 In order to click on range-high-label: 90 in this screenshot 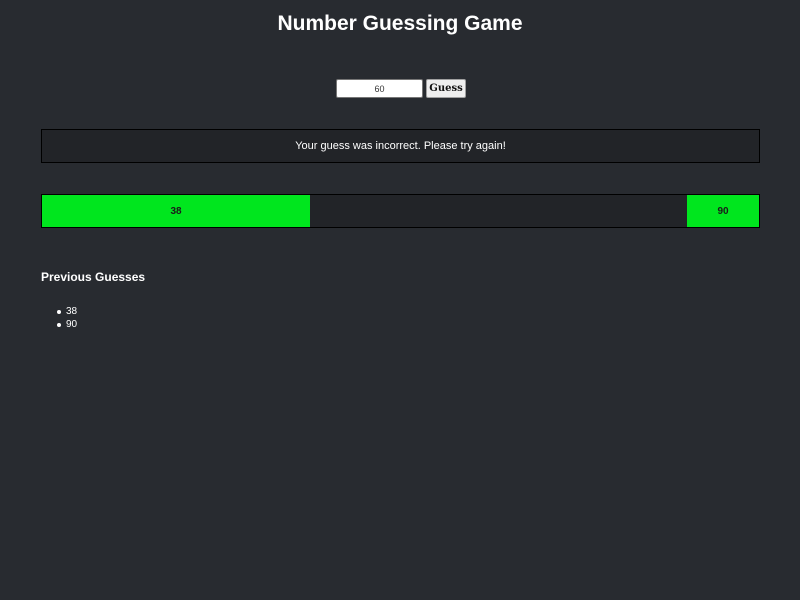, I will do `click(723, 211)`.